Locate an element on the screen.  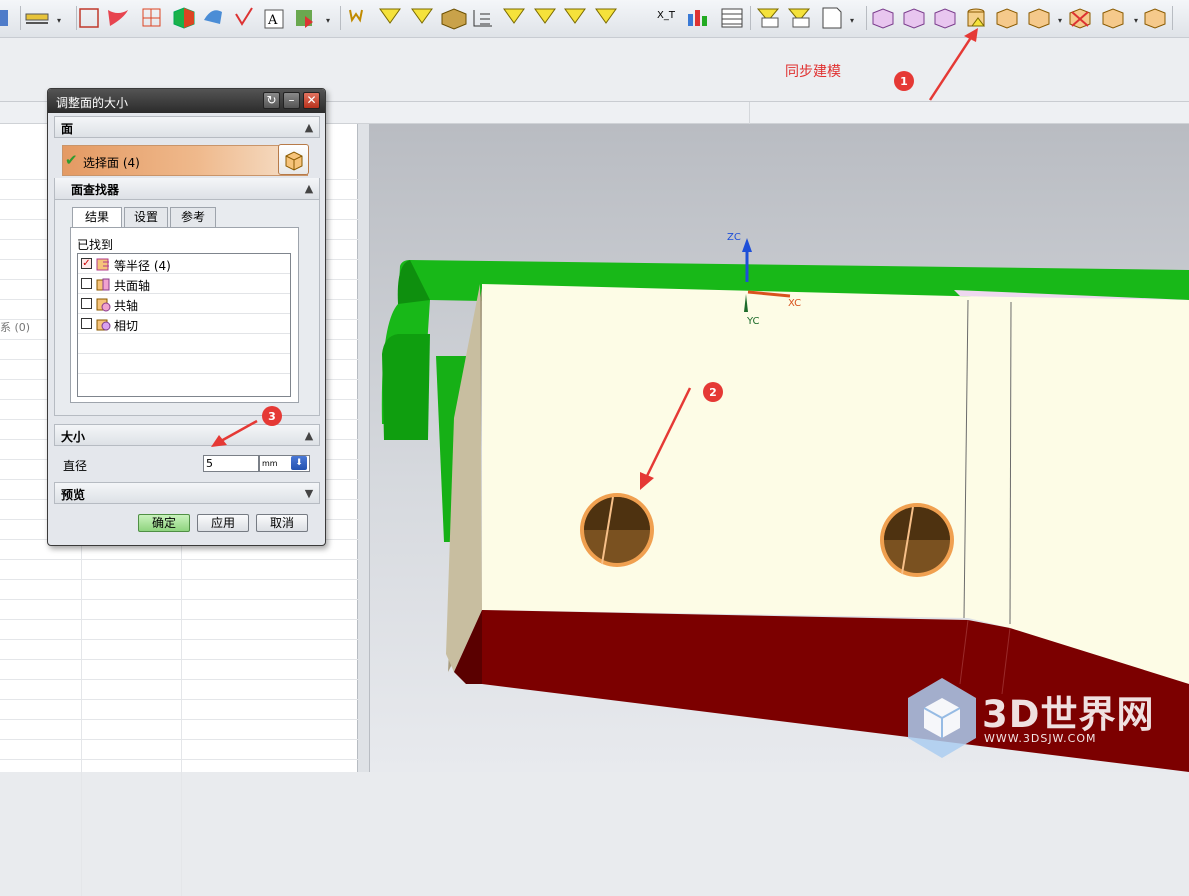
tab-settings: 设置 is located at coordinates (146, 217).